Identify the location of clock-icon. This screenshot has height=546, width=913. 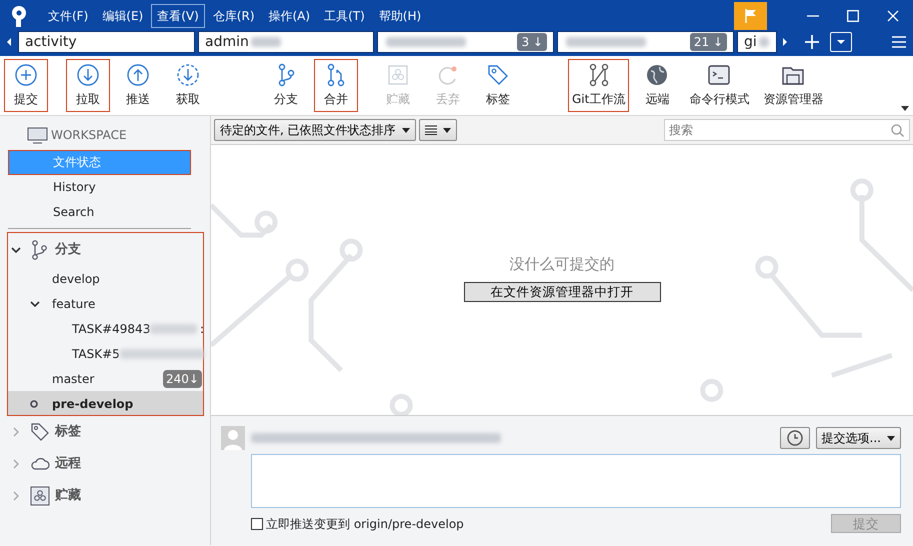
(794, 438).